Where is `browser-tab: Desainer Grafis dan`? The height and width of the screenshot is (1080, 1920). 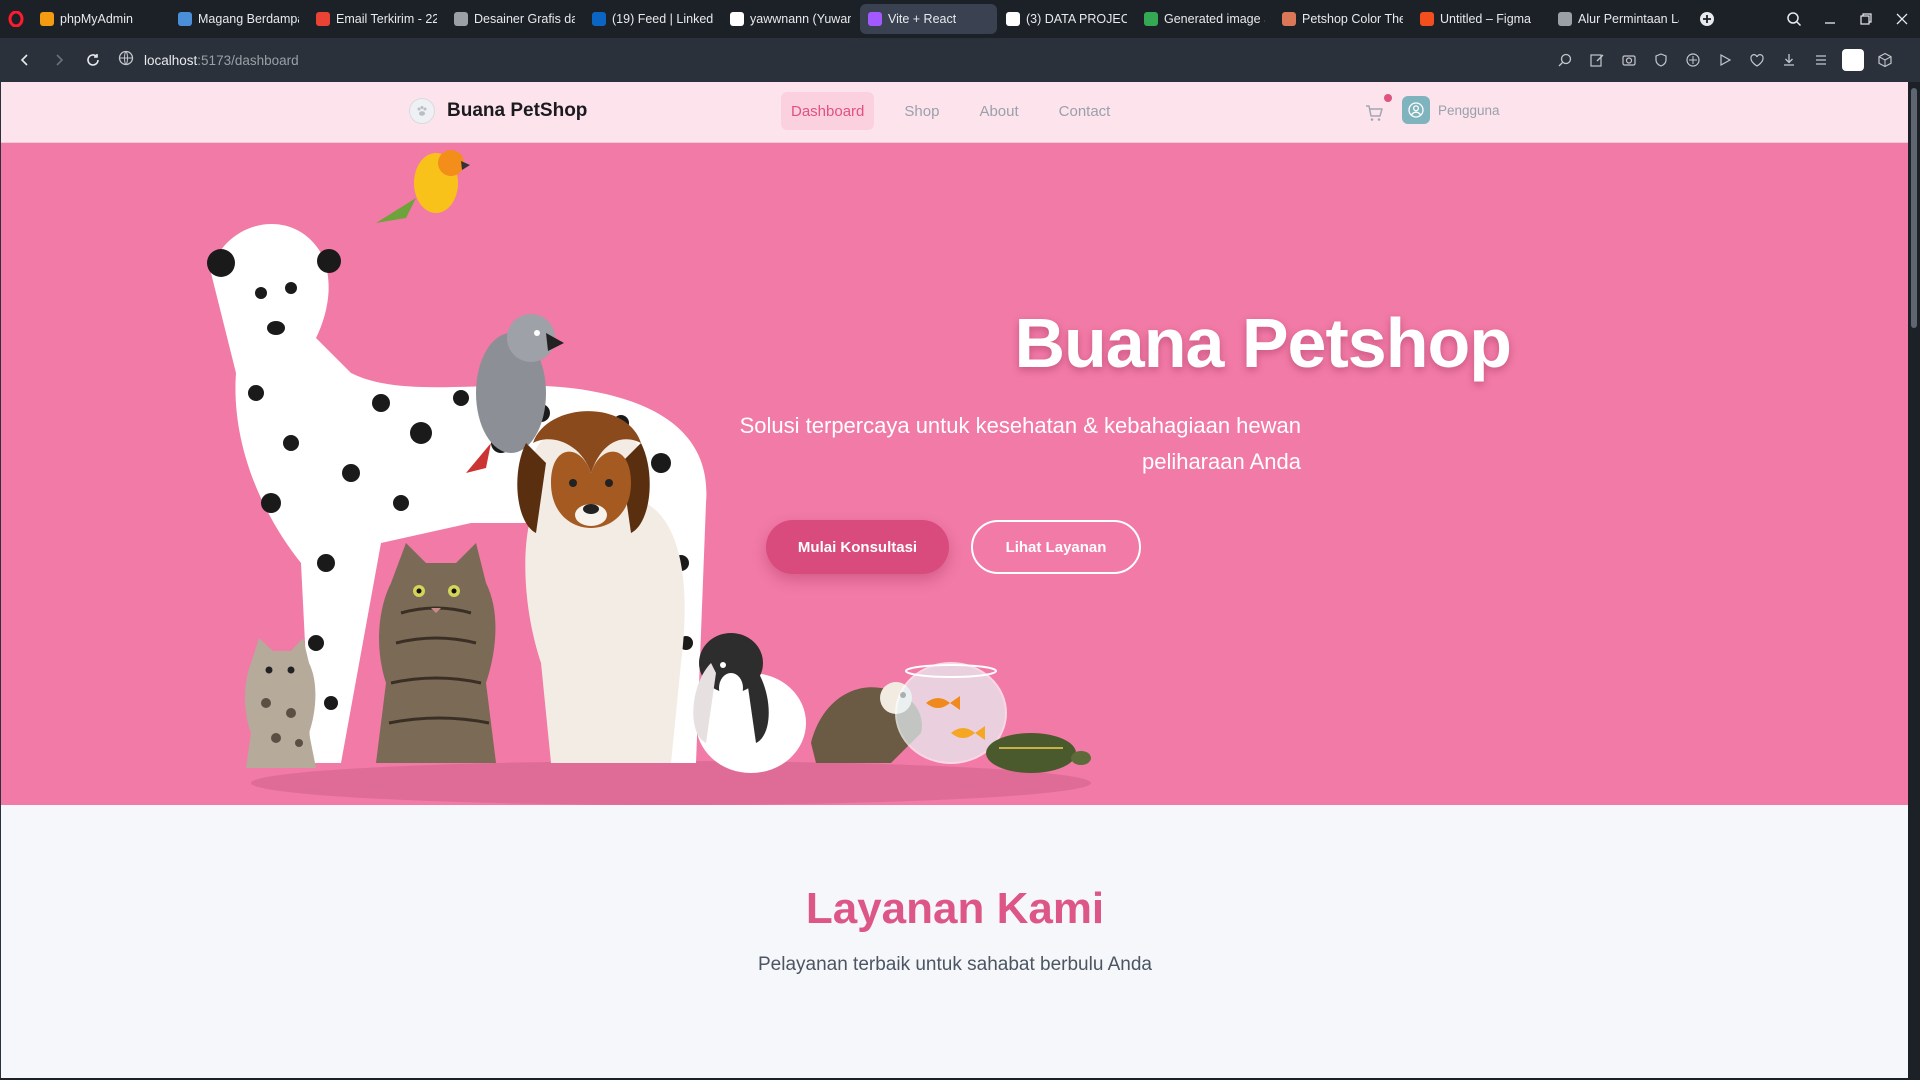
browser-tab: Desainer Grafis dan is located at coordinates (514, 19).